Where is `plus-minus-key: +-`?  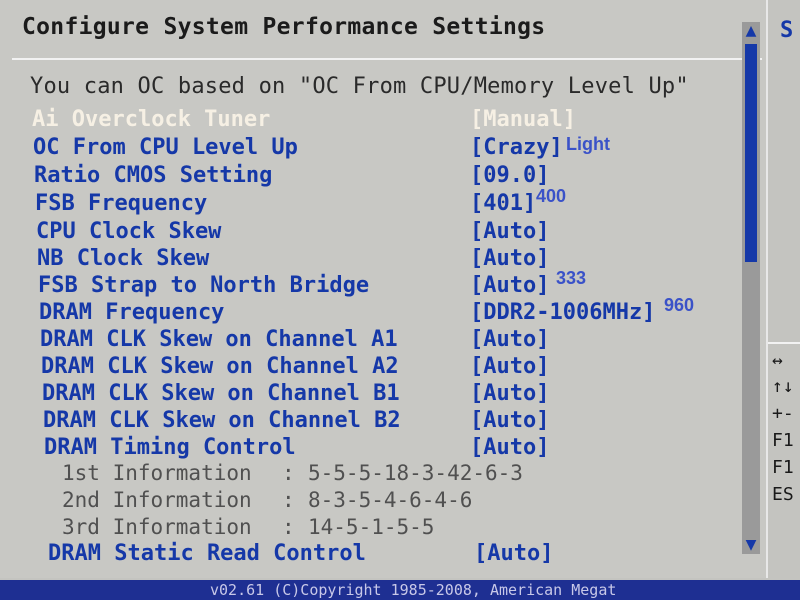 plus-minus-key: +- is located at coordinates (783, 413).